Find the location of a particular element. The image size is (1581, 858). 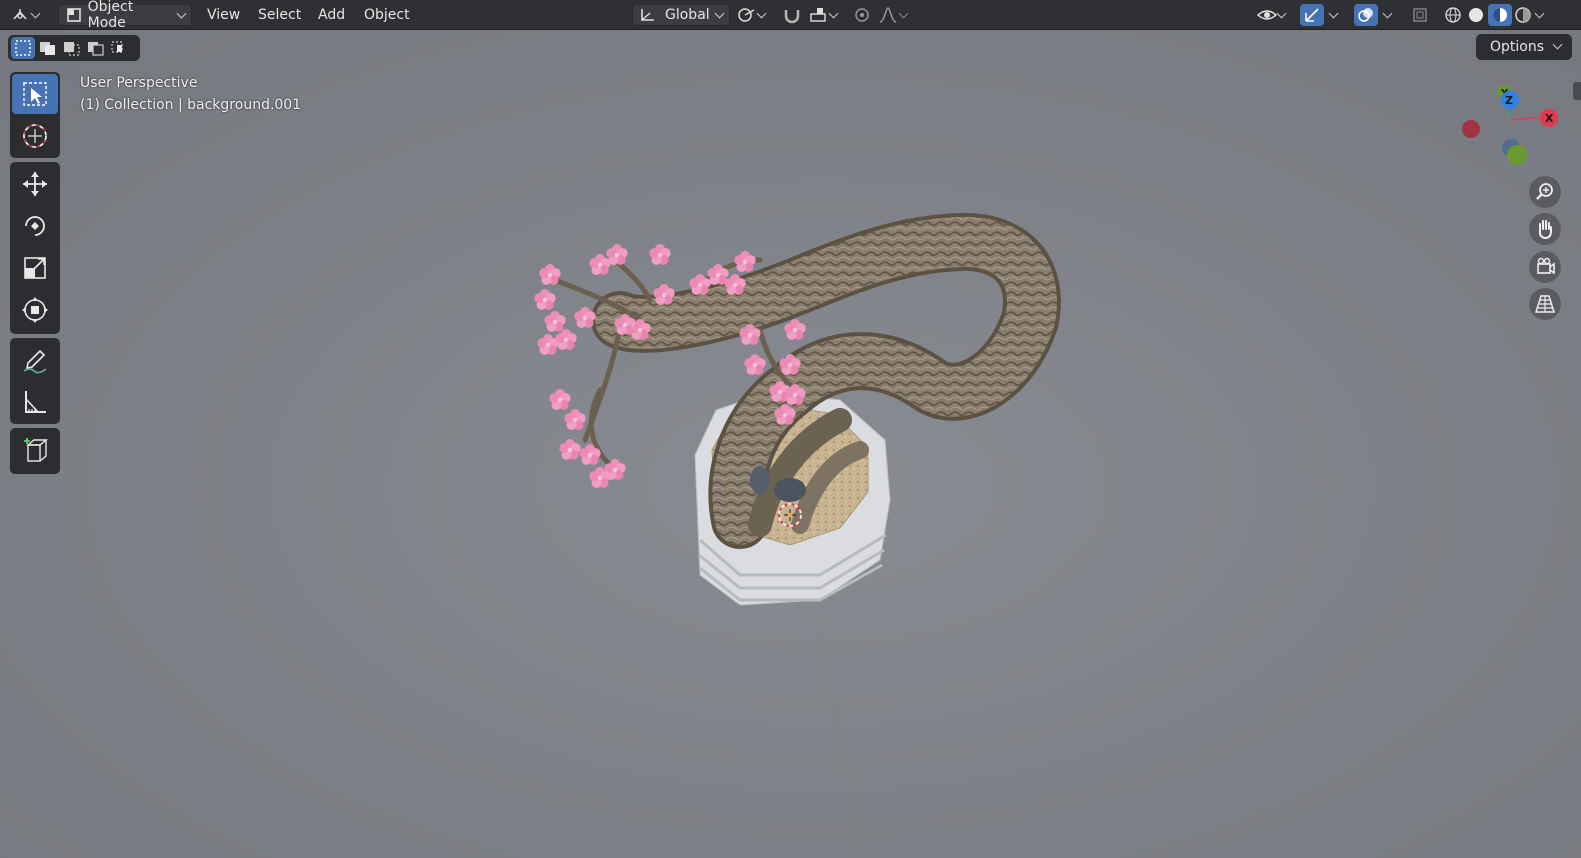

tool-cursor is located at coordinates (35, 136).